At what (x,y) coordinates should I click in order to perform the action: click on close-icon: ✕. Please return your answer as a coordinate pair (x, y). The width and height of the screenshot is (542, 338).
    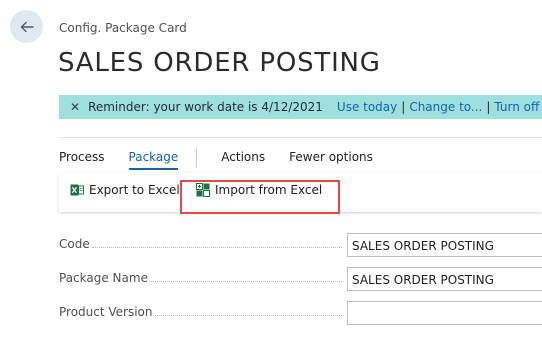
    Looking at the image, I should click on (75, 107).